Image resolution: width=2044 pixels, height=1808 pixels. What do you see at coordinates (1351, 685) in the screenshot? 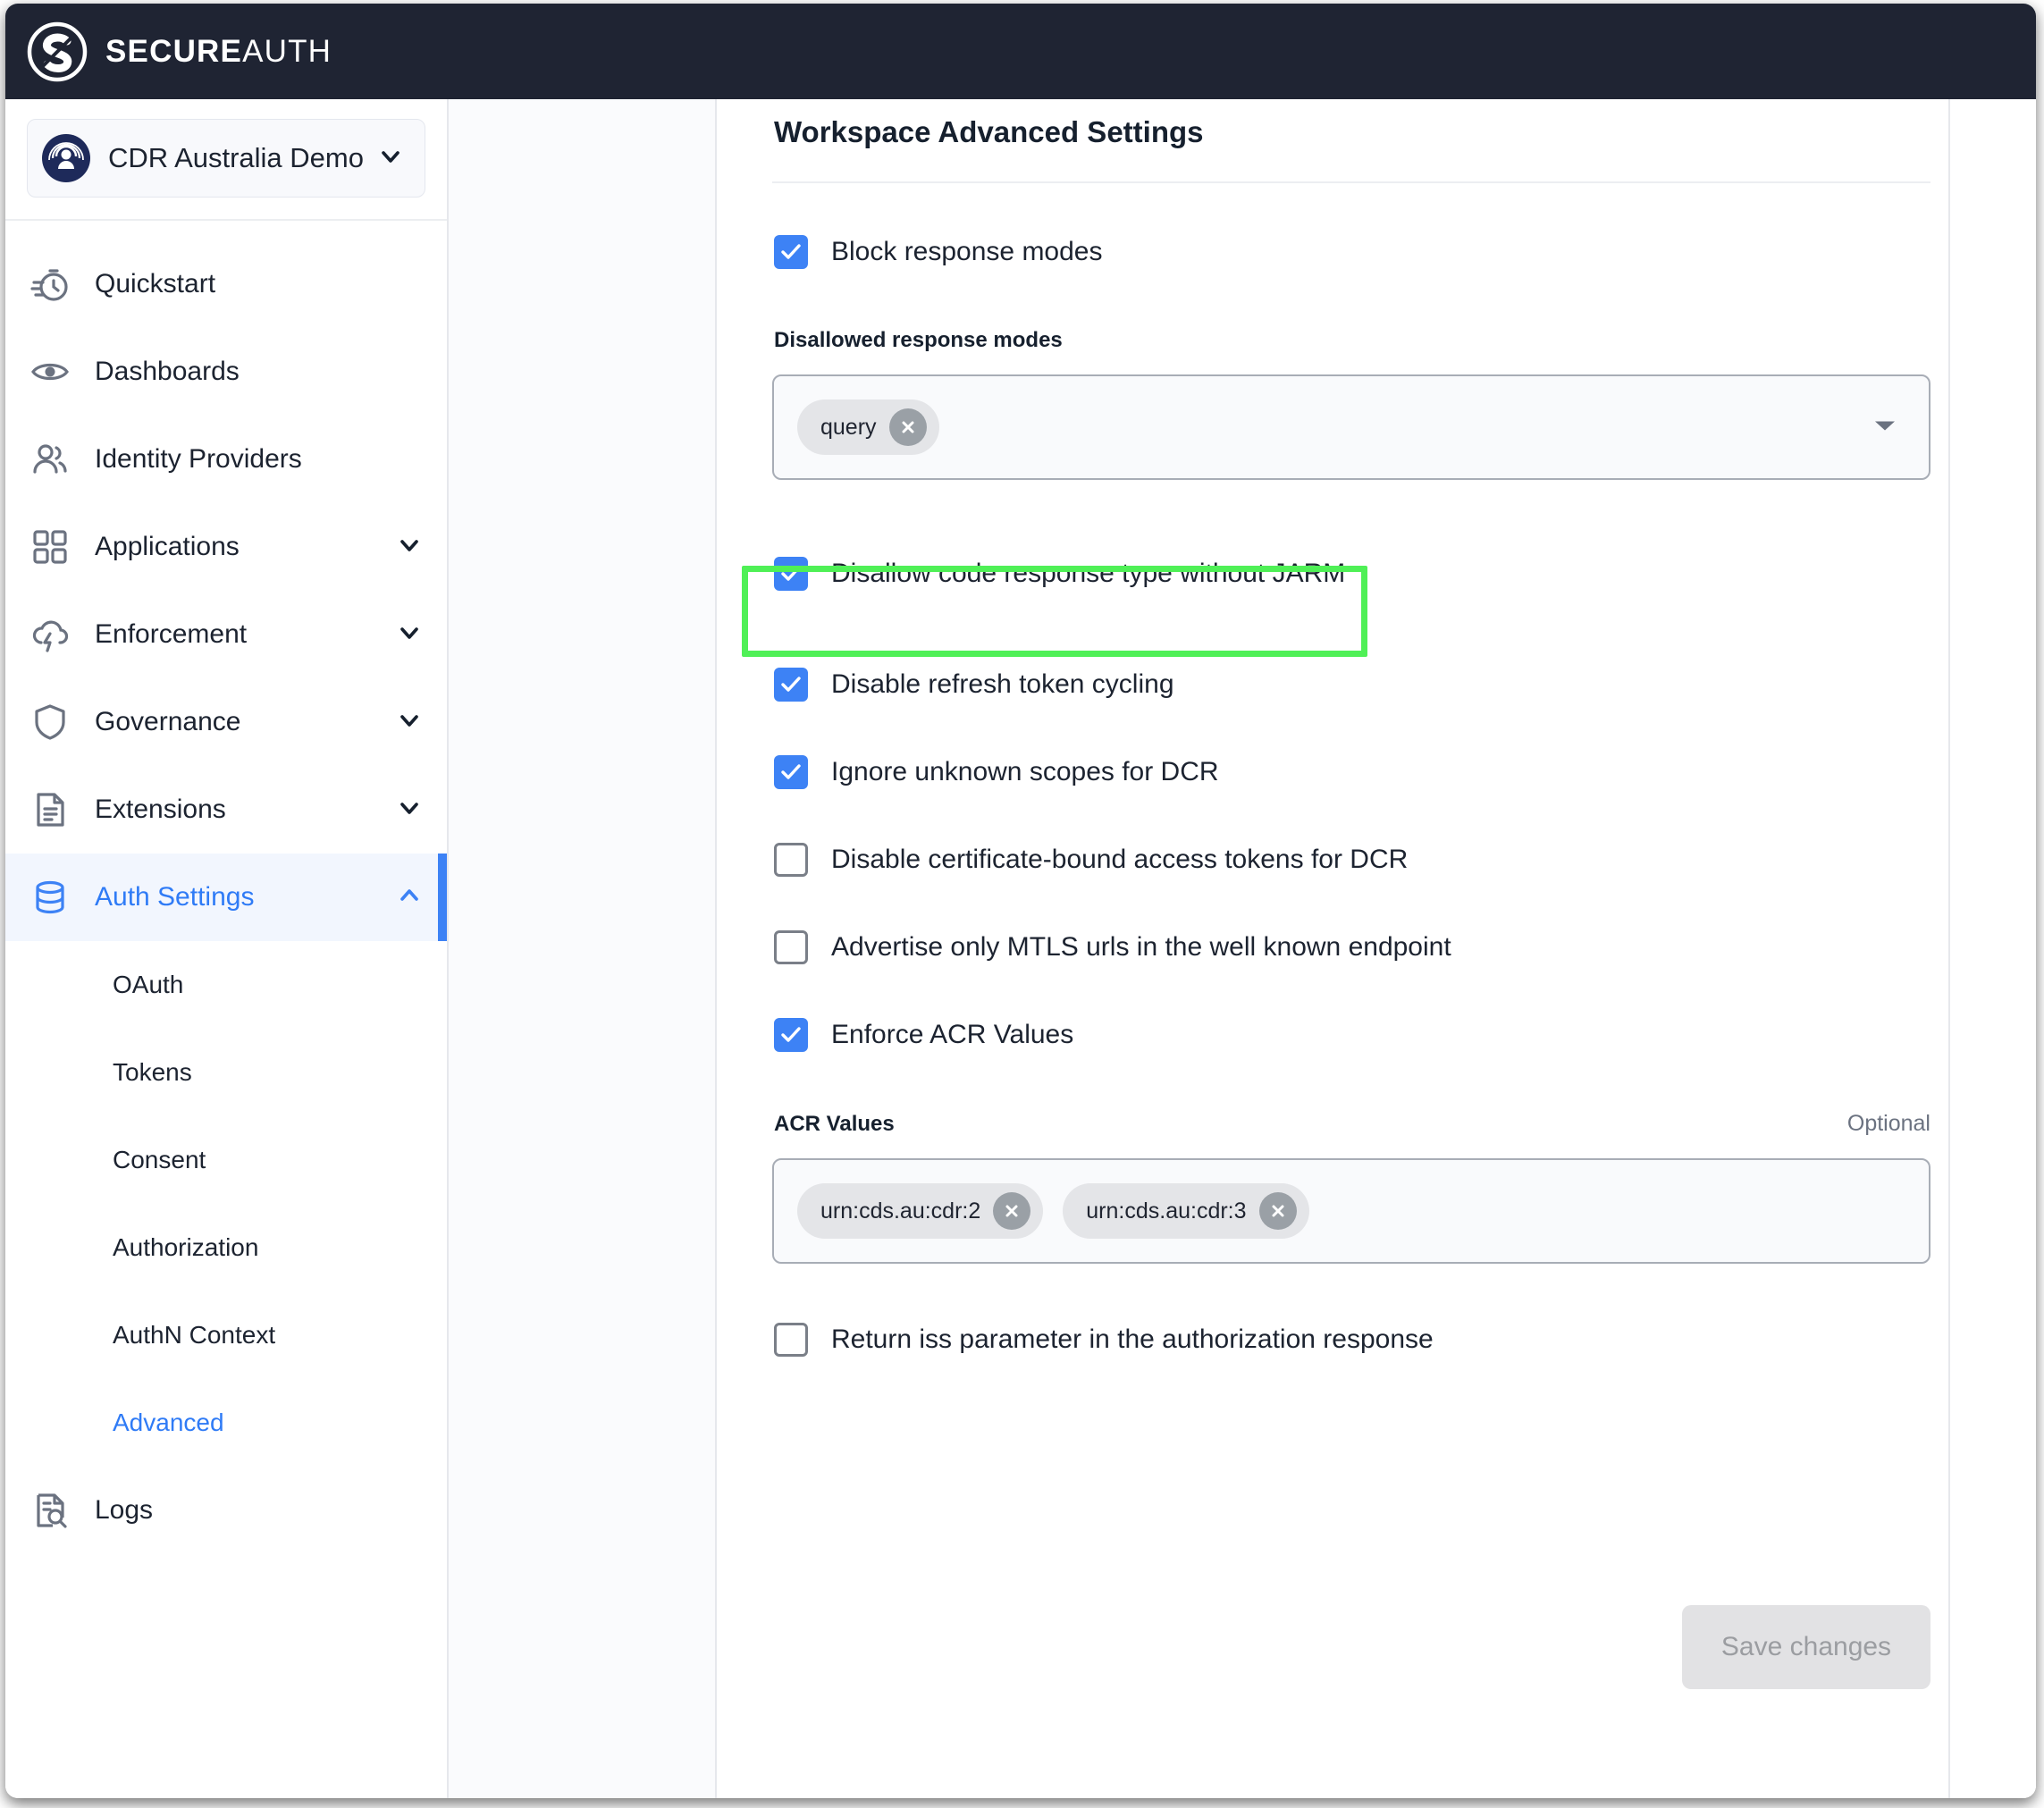
I see `checkbox-row-disable-refresh-token-cycling: Disable refresh token cycling` at bounding box center [1351, 685].